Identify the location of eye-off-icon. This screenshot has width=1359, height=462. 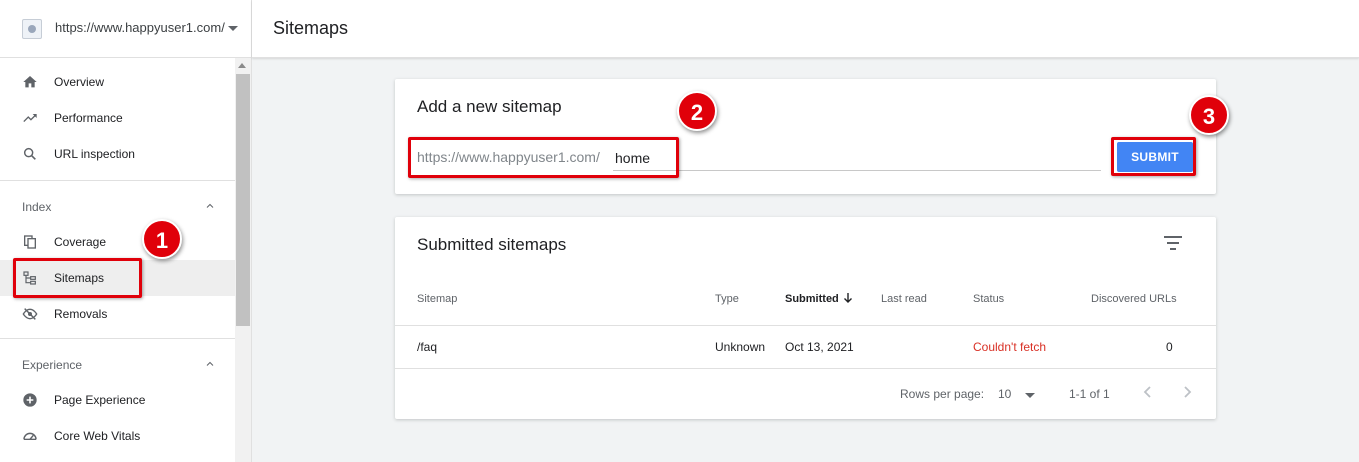
(30, 314).